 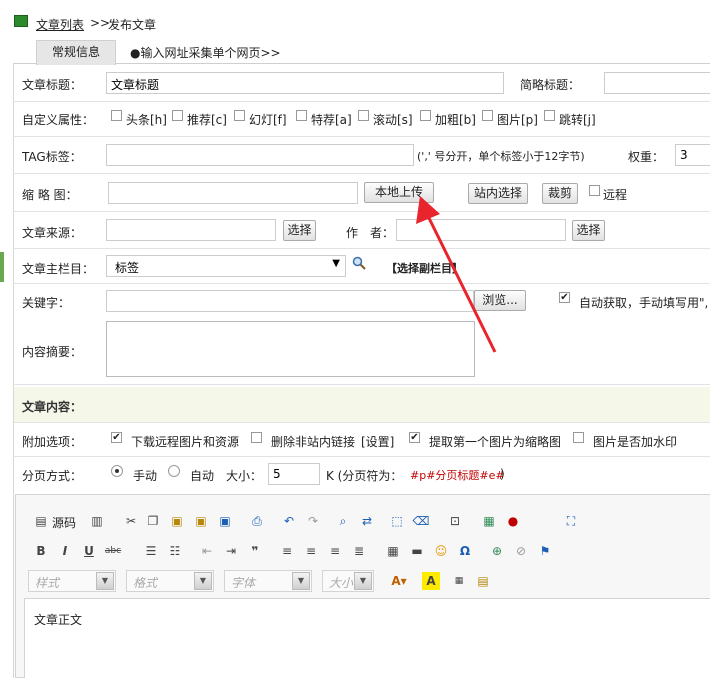 What do you see at coordinates (459, 581) in the screenshot?
I see `paging-break-icon: ▦` at bounding box center [459, 581].